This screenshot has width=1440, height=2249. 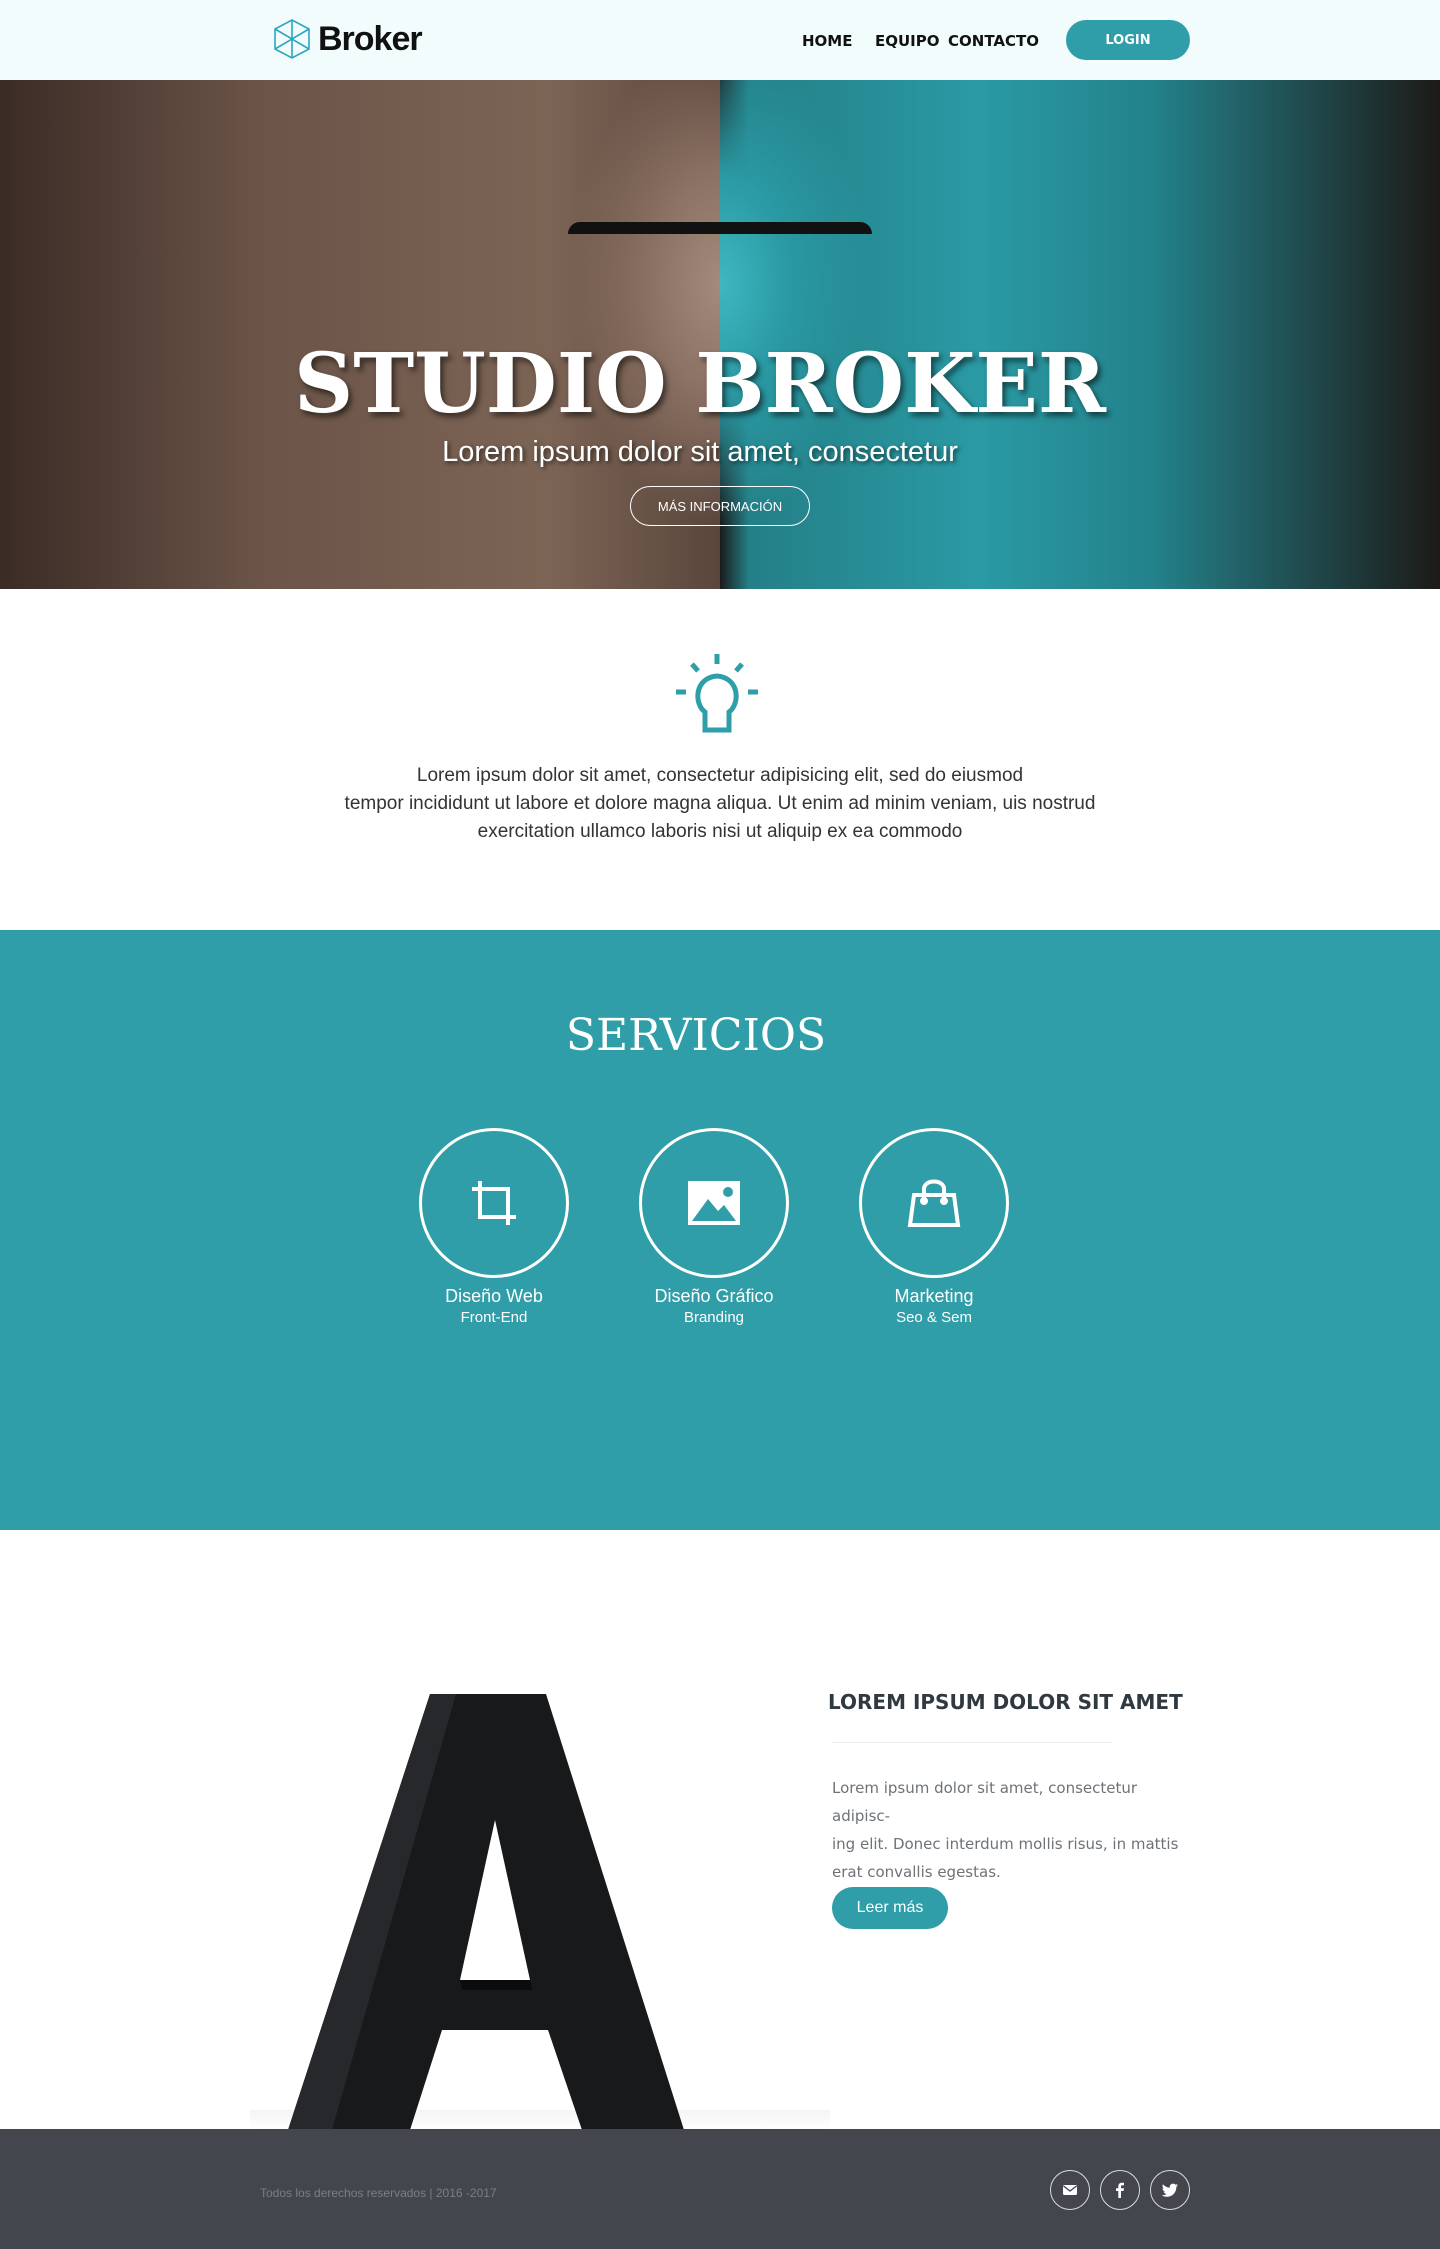 I want to click on hero-photo-glasses, so click(x=720, y=252).